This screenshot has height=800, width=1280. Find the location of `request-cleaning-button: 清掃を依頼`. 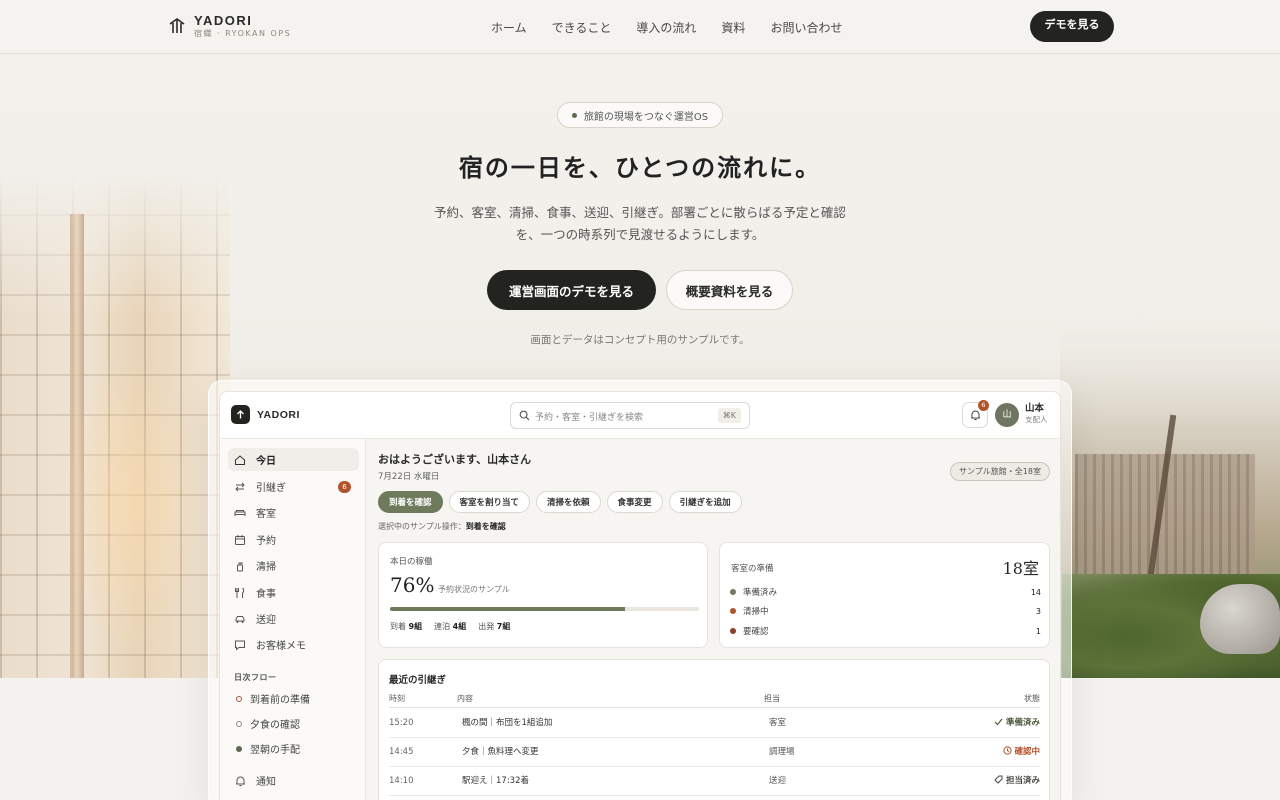

request-cleaning-button: 清掃を依頼 is located at coordinates (568, 502).